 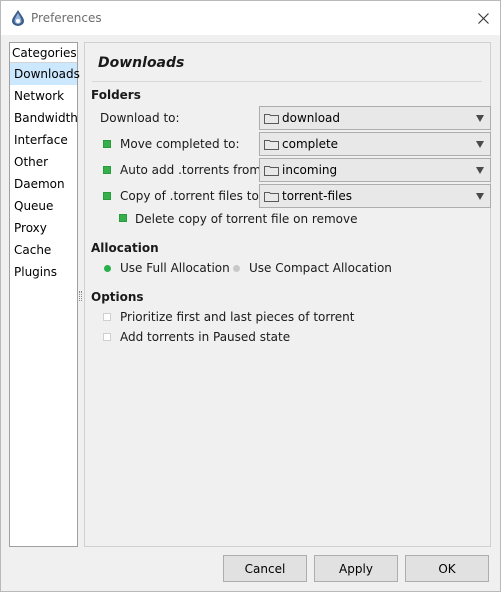 What do you see at coordinates (310, 170) in the screenshot?
I see `auto-add-value: incoming` at bounding box center [310, 170].